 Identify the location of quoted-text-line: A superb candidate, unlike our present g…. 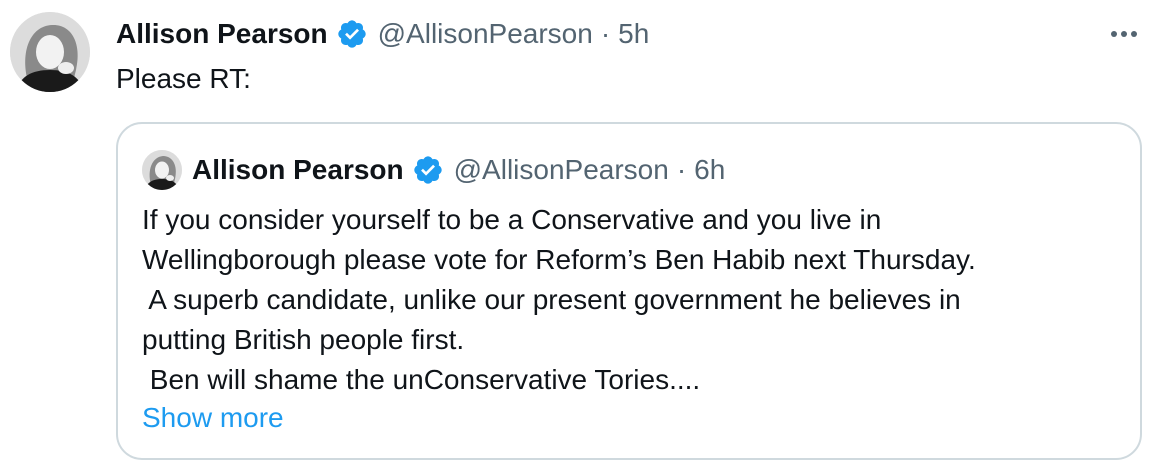
(551, 299).